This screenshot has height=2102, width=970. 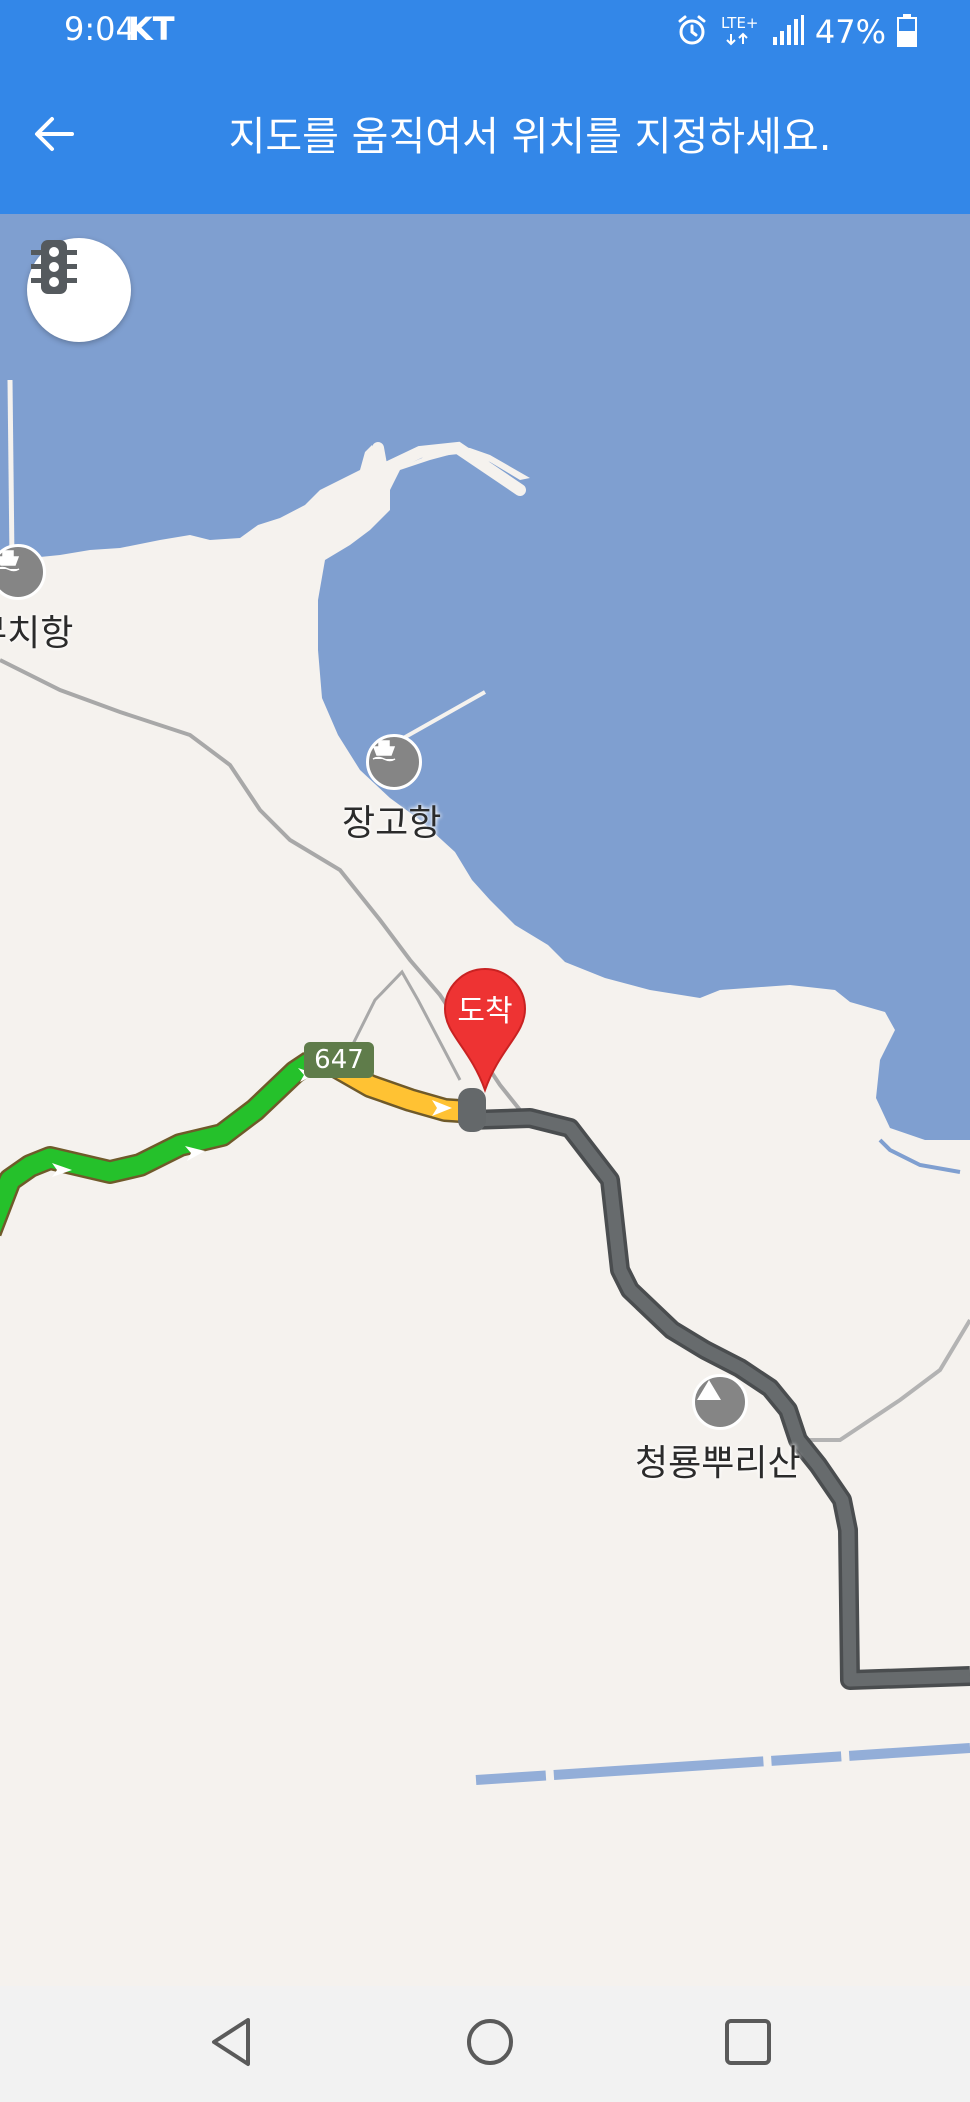 What do you see at coordinates (151, 29) in the screenshot?
I see `status-carrier: KT` at bounding box center [151, 29].